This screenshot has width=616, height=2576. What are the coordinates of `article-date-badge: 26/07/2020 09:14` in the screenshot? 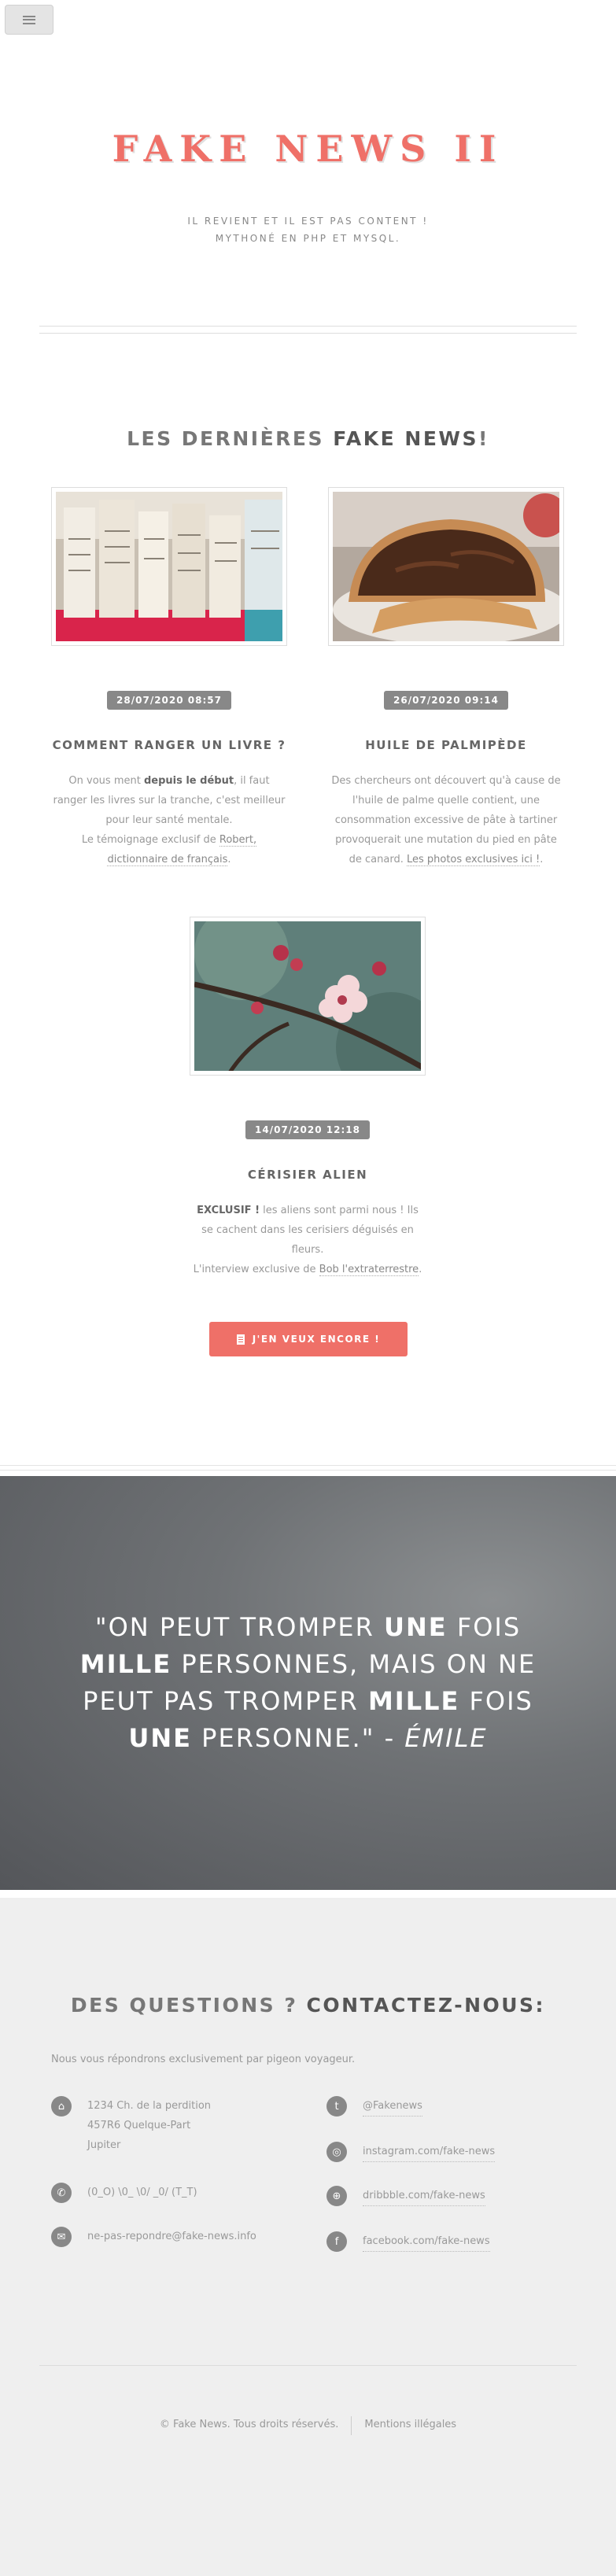 It's located at (446, 700).